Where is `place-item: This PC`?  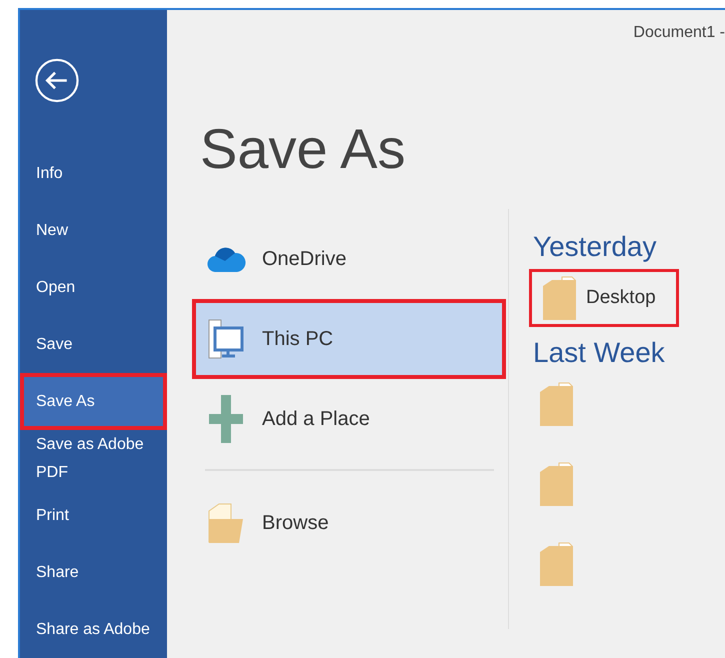 place-item: This PC is located at coordinates (349, 339).